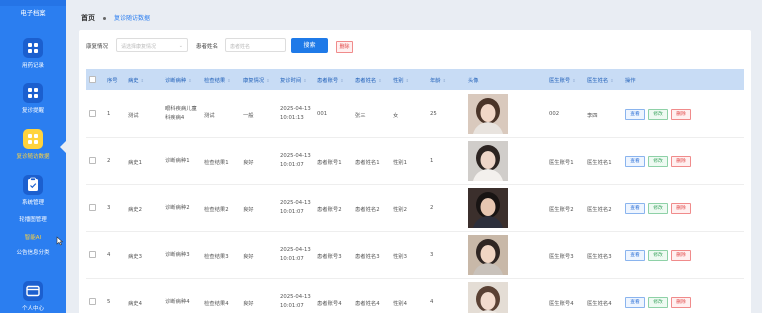 This screenshot has height=313, width=762. Describe the element at coordinates (599, 210) in the screenshot. I see `cell-doctor-name: 医生姓名2` at that location.